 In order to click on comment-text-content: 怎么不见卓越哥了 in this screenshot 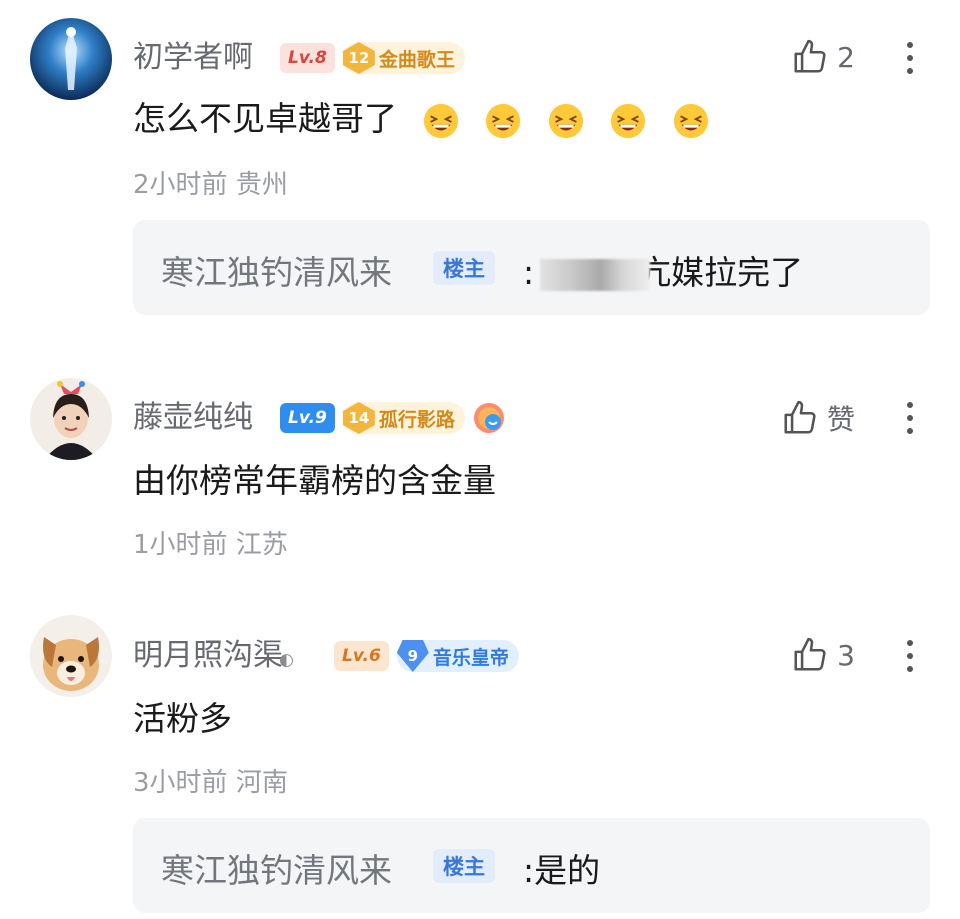, I will do `click(265, 118)`.